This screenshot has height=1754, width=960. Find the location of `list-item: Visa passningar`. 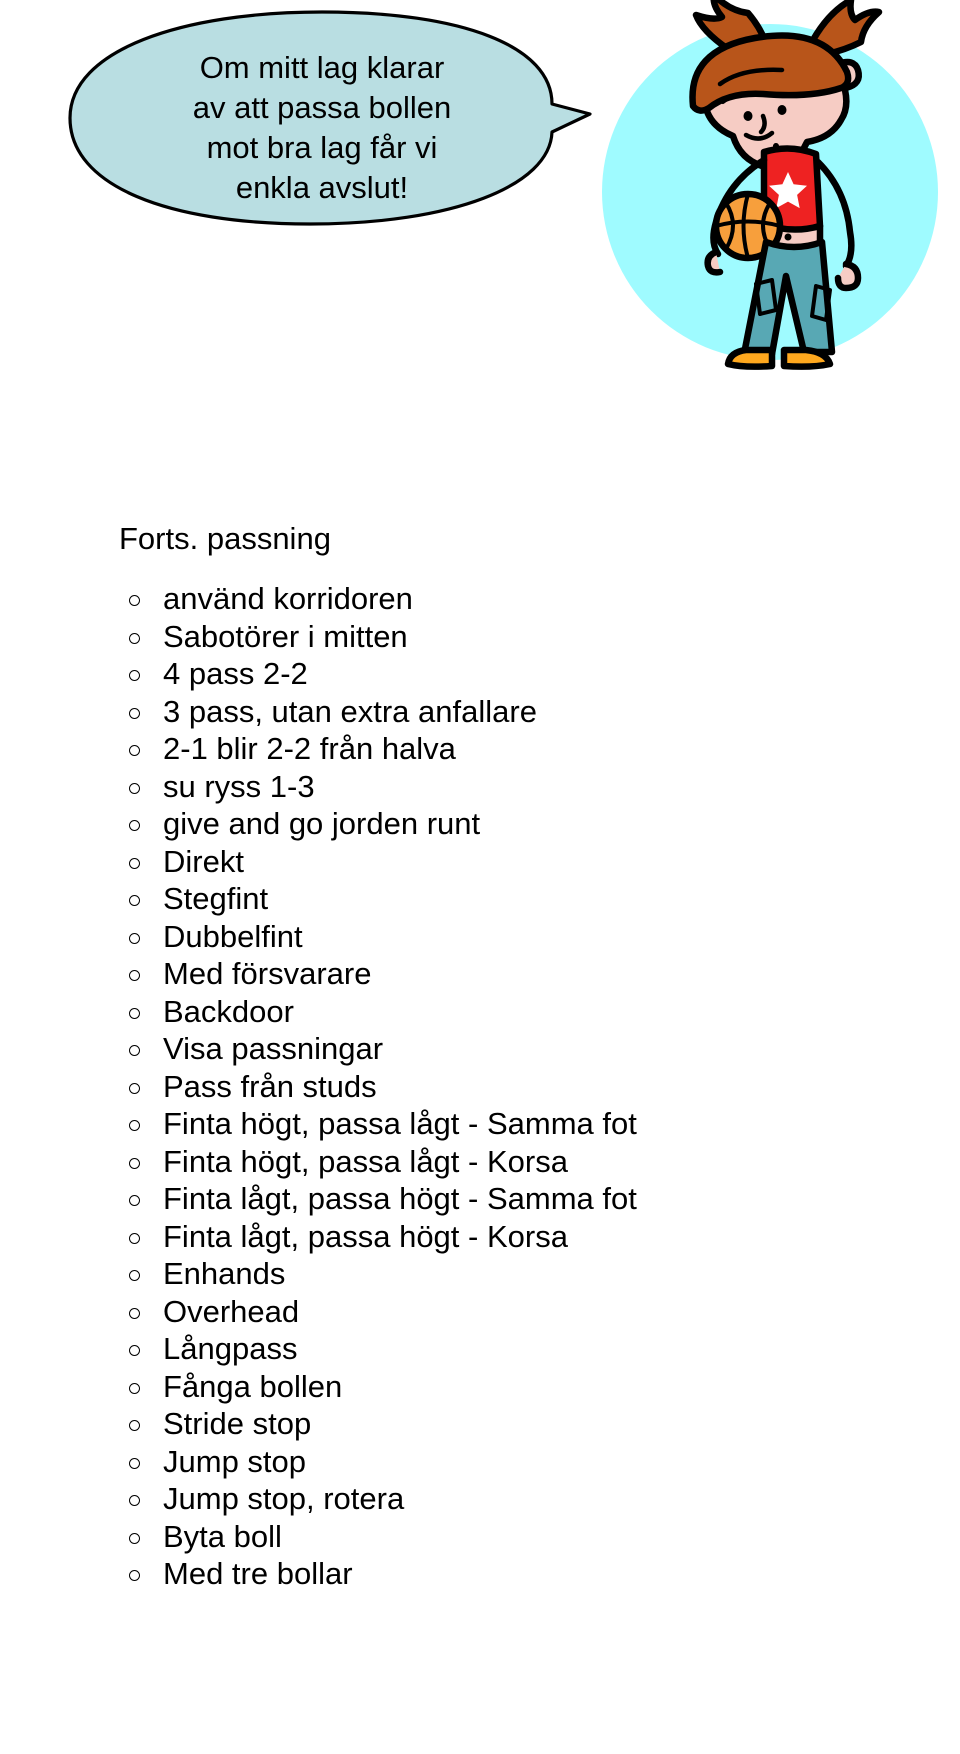

list-item: Visa passningar is located at coordinates (480, 1049).